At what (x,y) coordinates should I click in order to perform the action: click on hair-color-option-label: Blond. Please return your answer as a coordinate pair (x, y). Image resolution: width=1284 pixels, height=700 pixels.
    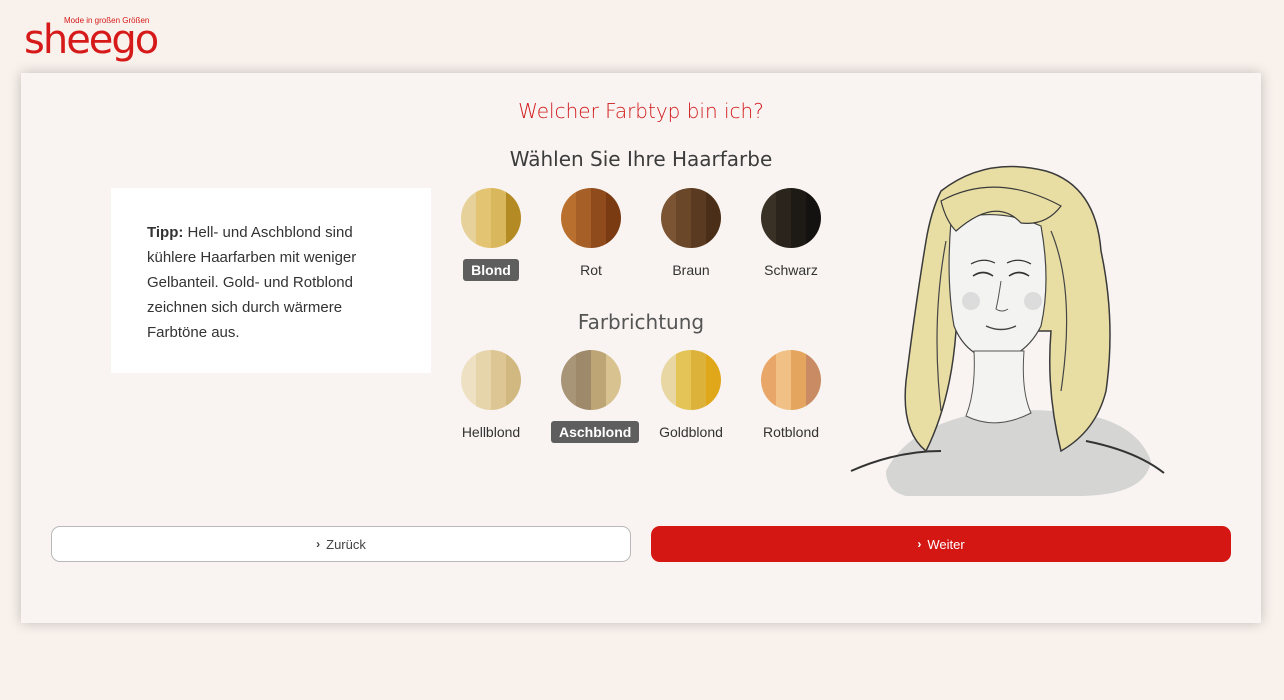
    Looking at the image, I should click on (491, 270).